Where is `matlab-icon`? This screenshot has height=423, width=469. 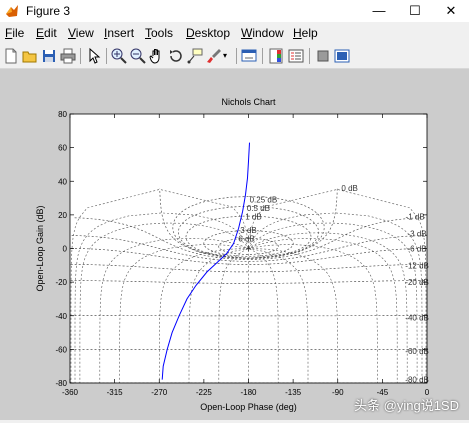 matlab-icon is located at coordinates (12, 11).